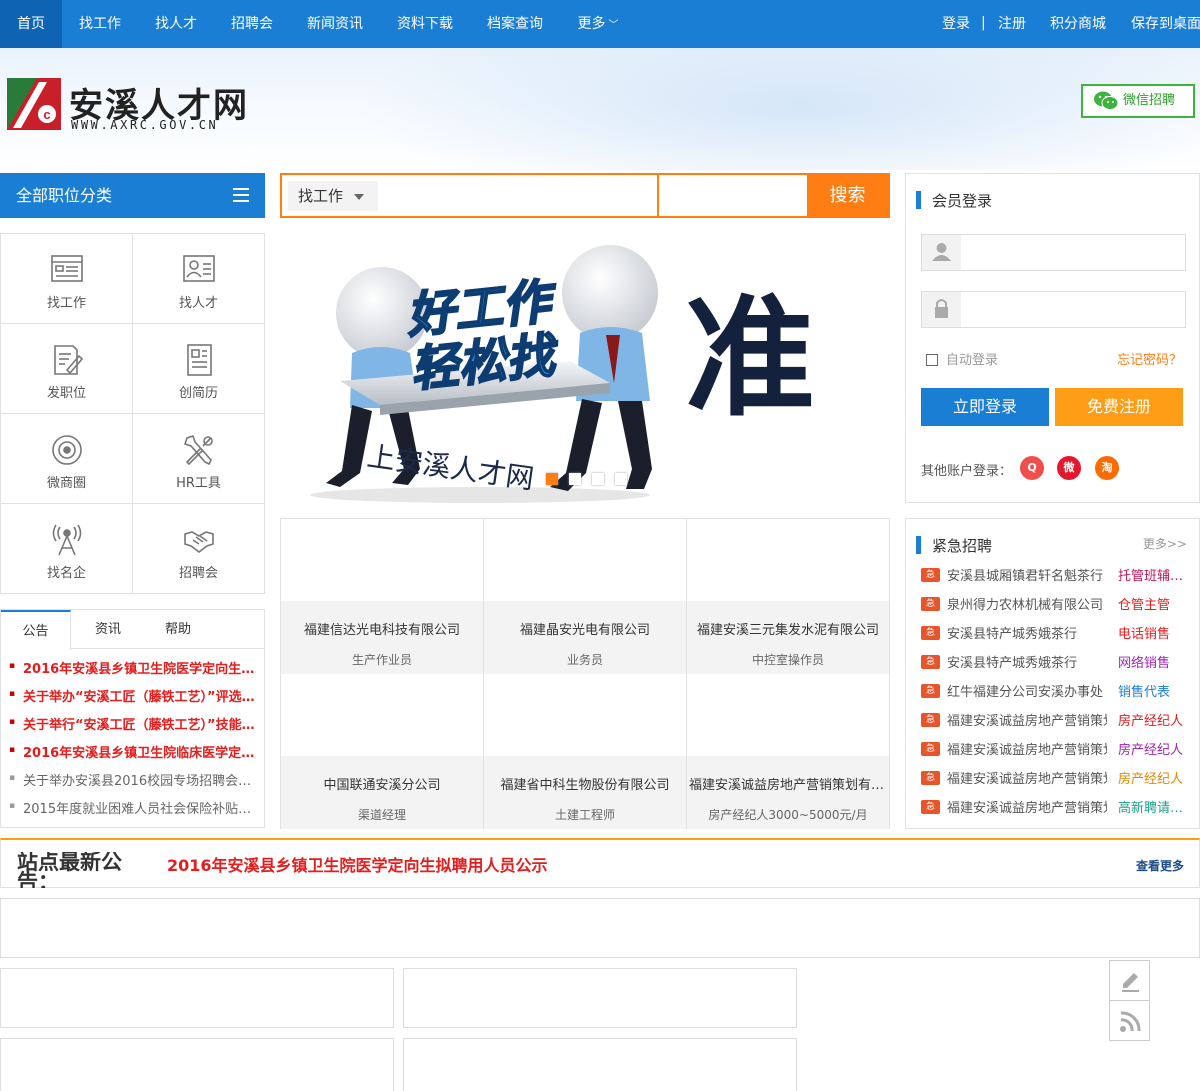 The height and width of the screenshot is (1091, 1200). I want to click on urgent-job-row: 急泉州得力农林机械有限公司 仓管主管, so click(1056, 604).